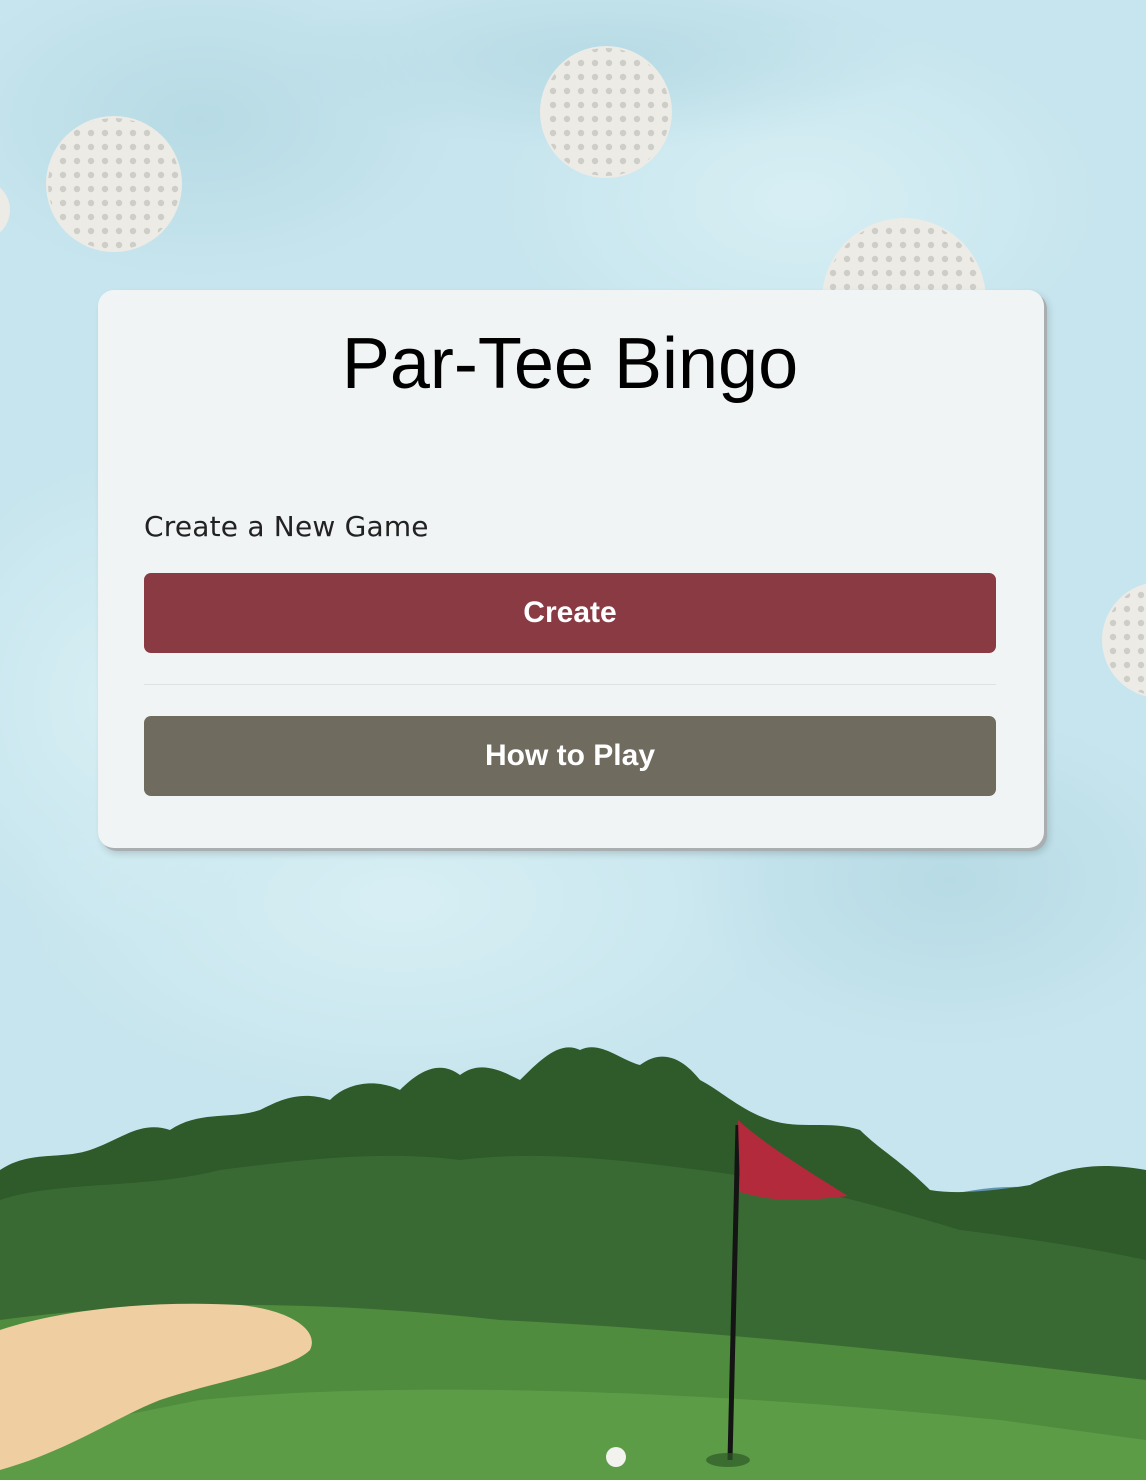 This screenshot has width=1146, height=1480. Describe the element at coordinates (570, 684) in the screenshot. I see `divider` at that location.